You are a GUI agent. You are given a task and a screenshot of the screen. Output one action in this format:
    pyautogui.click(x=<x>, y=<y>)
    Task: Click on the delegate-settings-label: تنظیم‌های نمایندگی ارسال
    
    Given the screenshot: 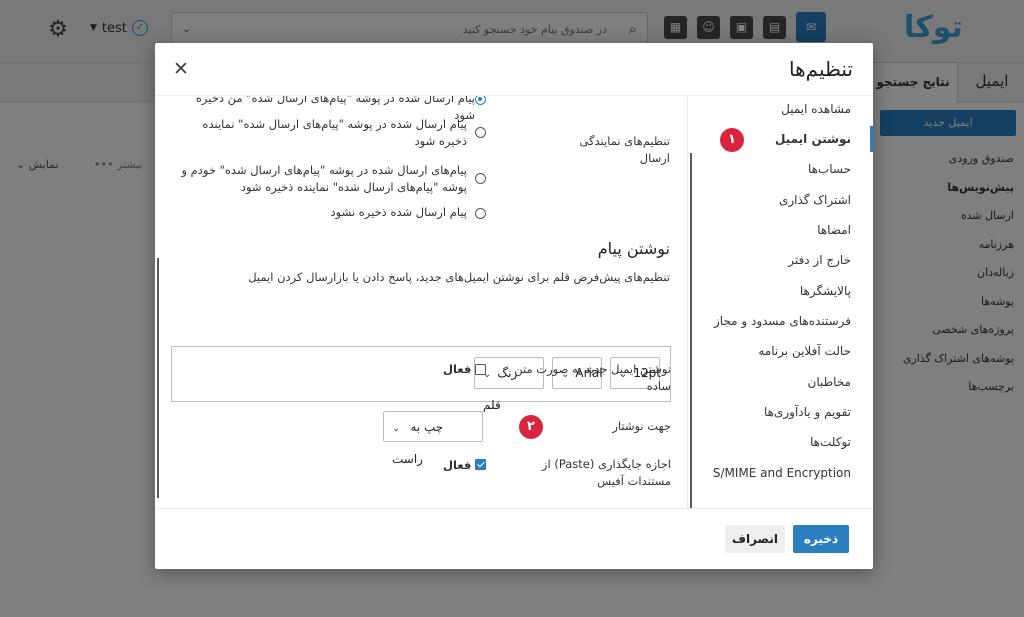 What is the action you would take?
    pyautogui.click(x=624, y=149)
    